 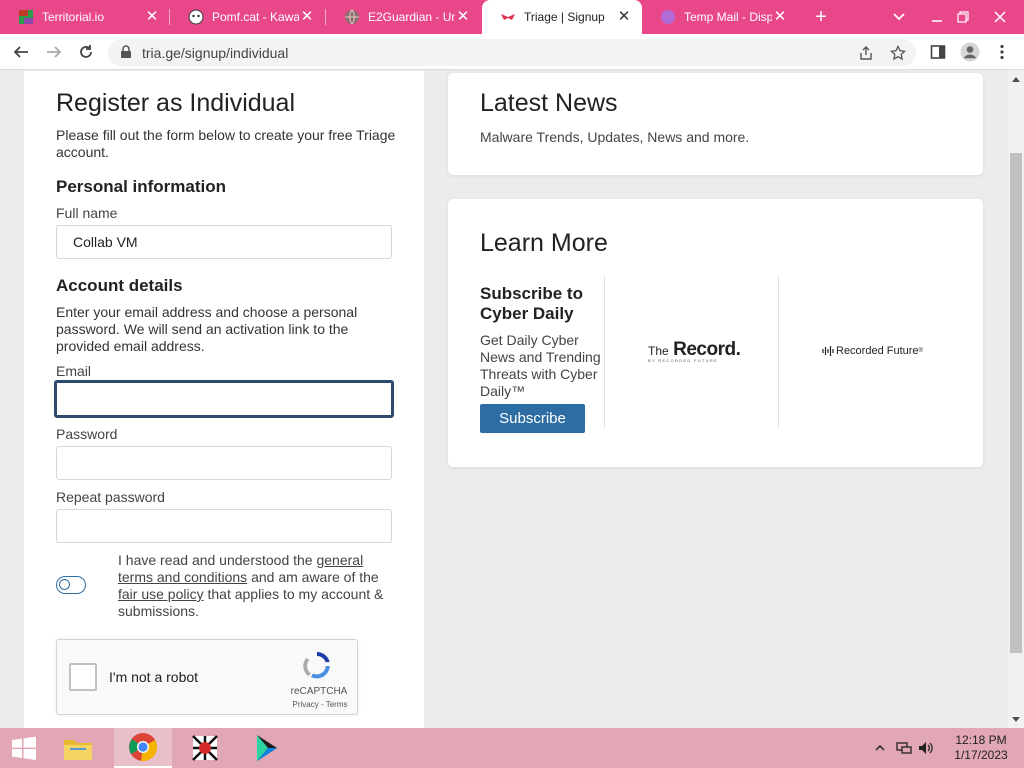 I want to click on fair-use-policy-link: fair use policy, so click(x=161, y=594).